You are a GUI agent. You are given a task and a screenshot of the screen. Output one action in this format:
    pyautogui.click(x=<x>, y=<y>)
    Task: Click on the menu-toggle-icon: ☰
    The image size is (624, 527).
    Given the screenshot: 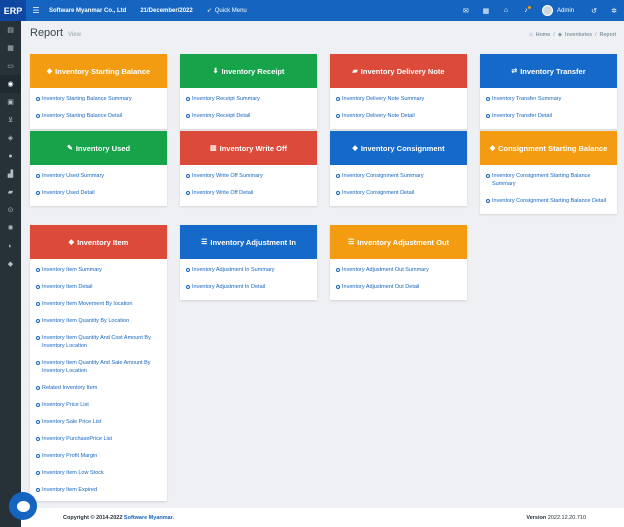 What is the action you would take?
    pyautogui.click(x=36, y=10)
    